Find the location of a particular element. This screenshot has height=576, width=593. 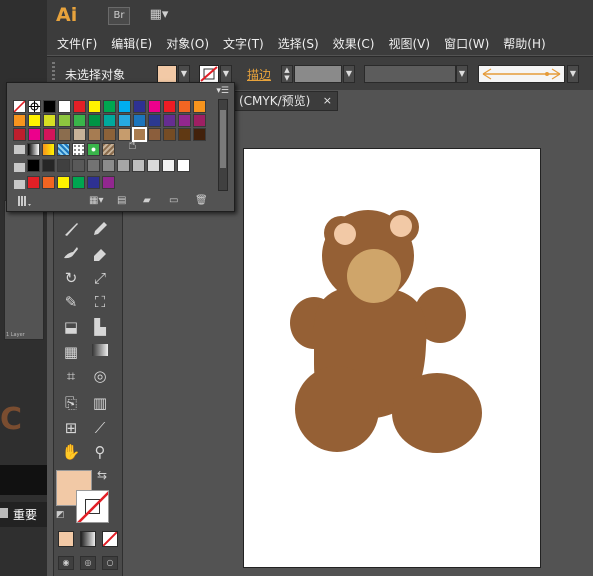

fill-color-swatch is located at coordinates (167, 74).